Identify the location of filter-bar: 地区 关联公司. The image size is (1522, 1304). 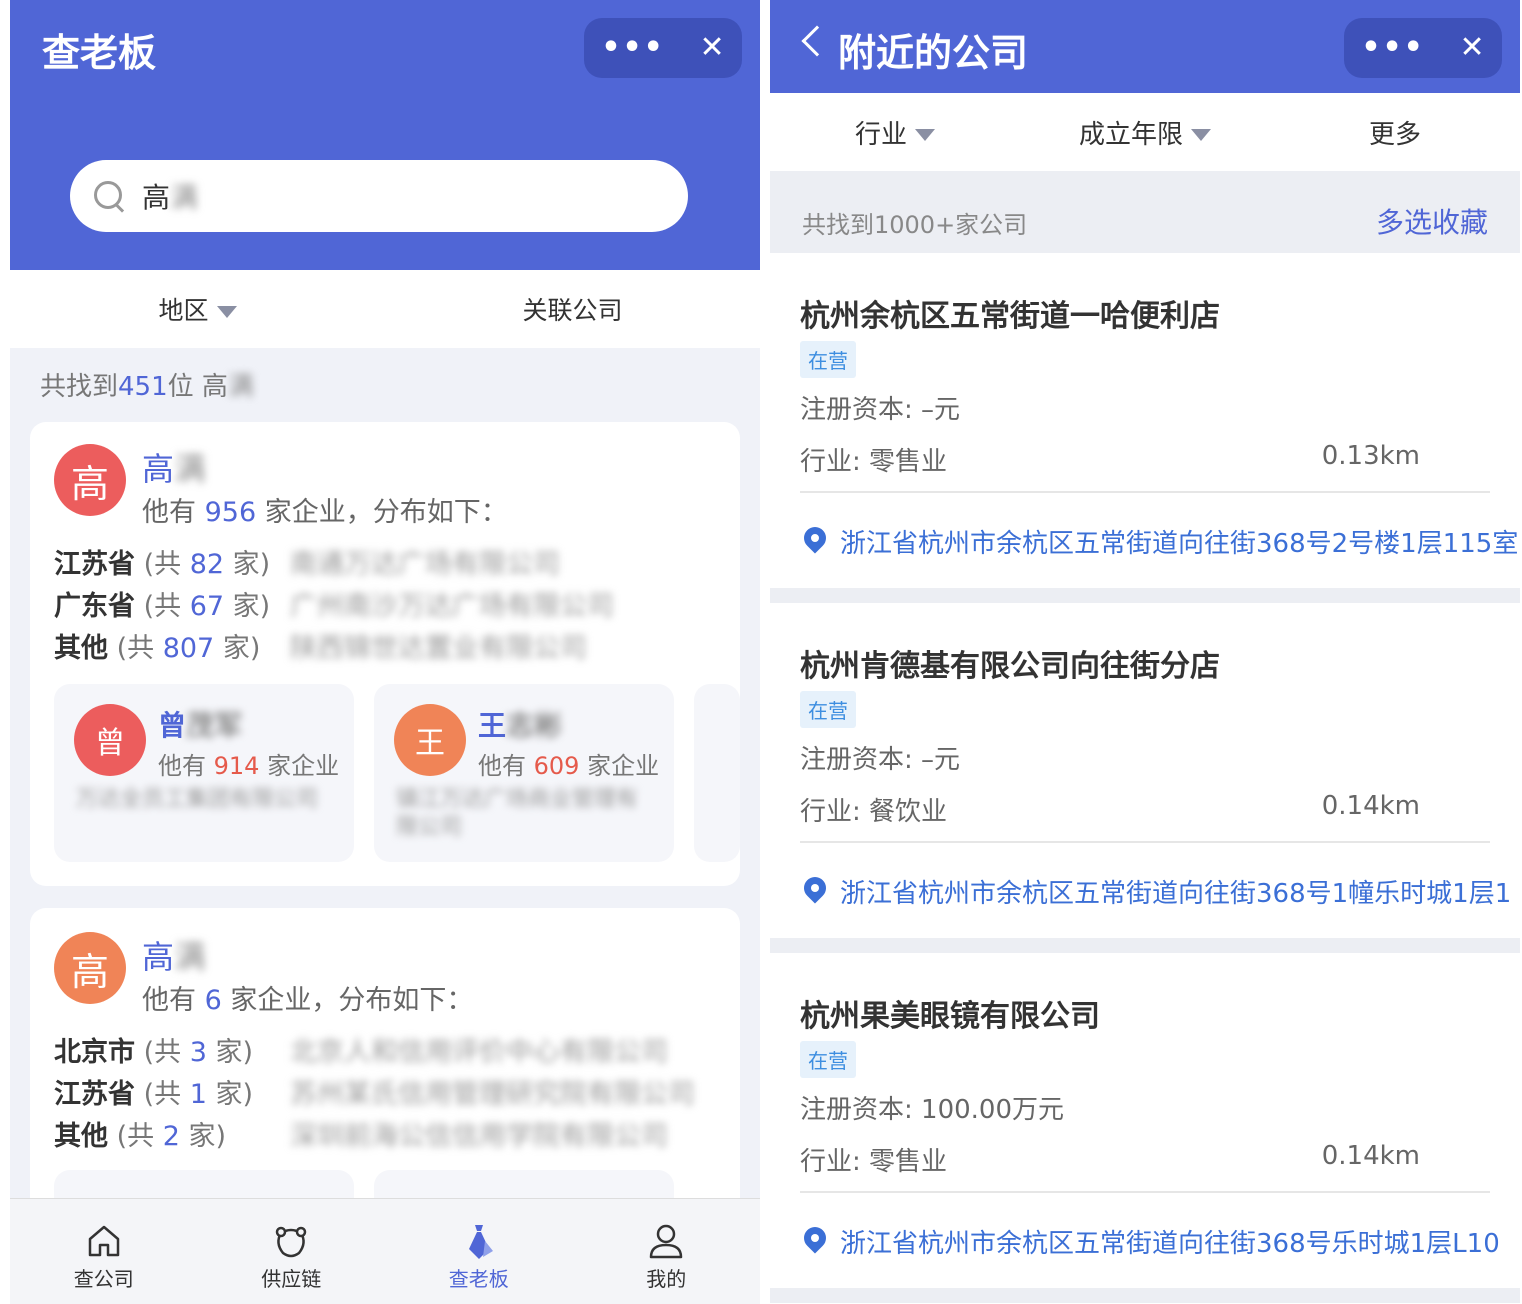
(385, 309).